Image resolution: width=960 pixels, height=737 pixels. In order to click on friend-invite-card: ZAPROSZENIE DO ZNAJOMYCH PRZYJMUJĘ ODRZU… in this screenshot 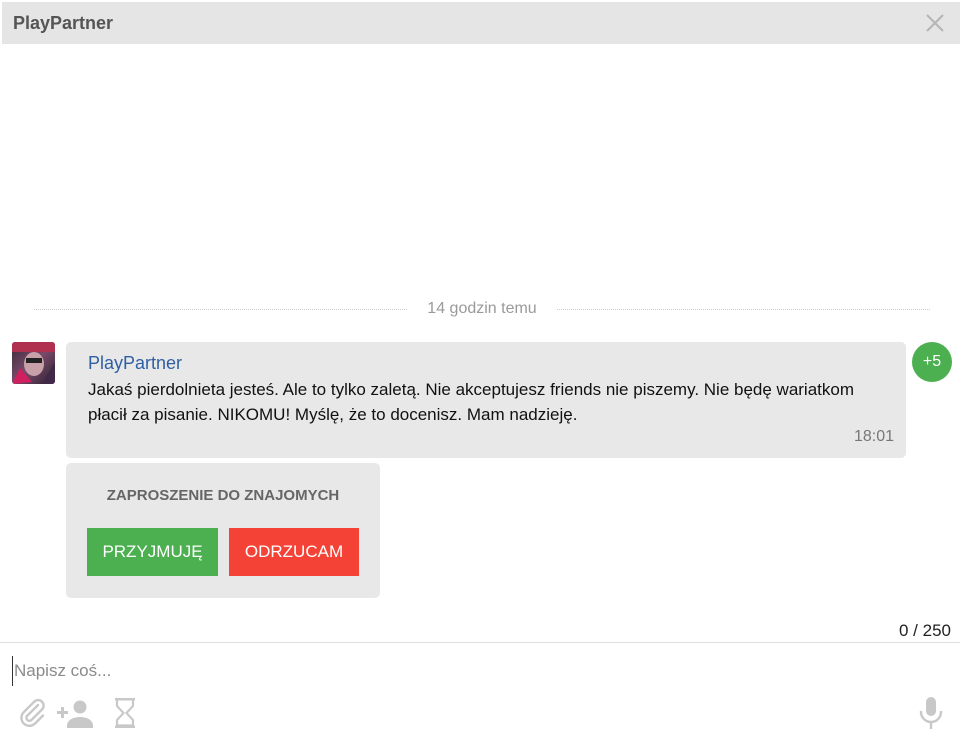, I will do `click(223, 530)`.